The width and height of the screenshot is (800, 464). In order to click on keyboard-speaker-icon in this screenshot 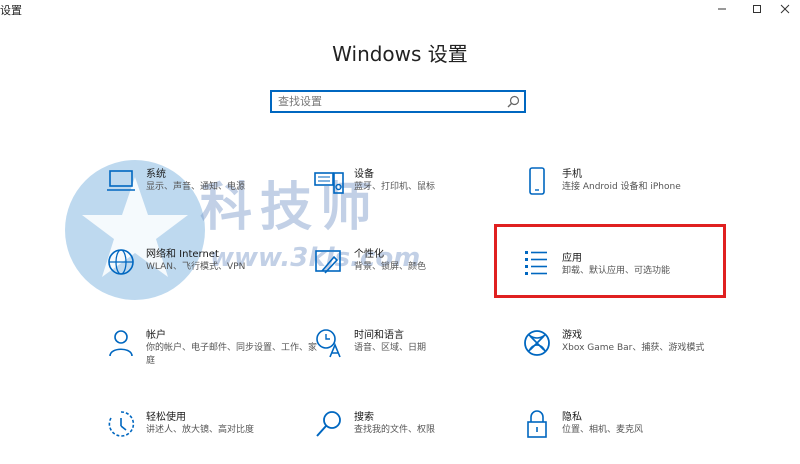, I will do `click(329, 182)`.